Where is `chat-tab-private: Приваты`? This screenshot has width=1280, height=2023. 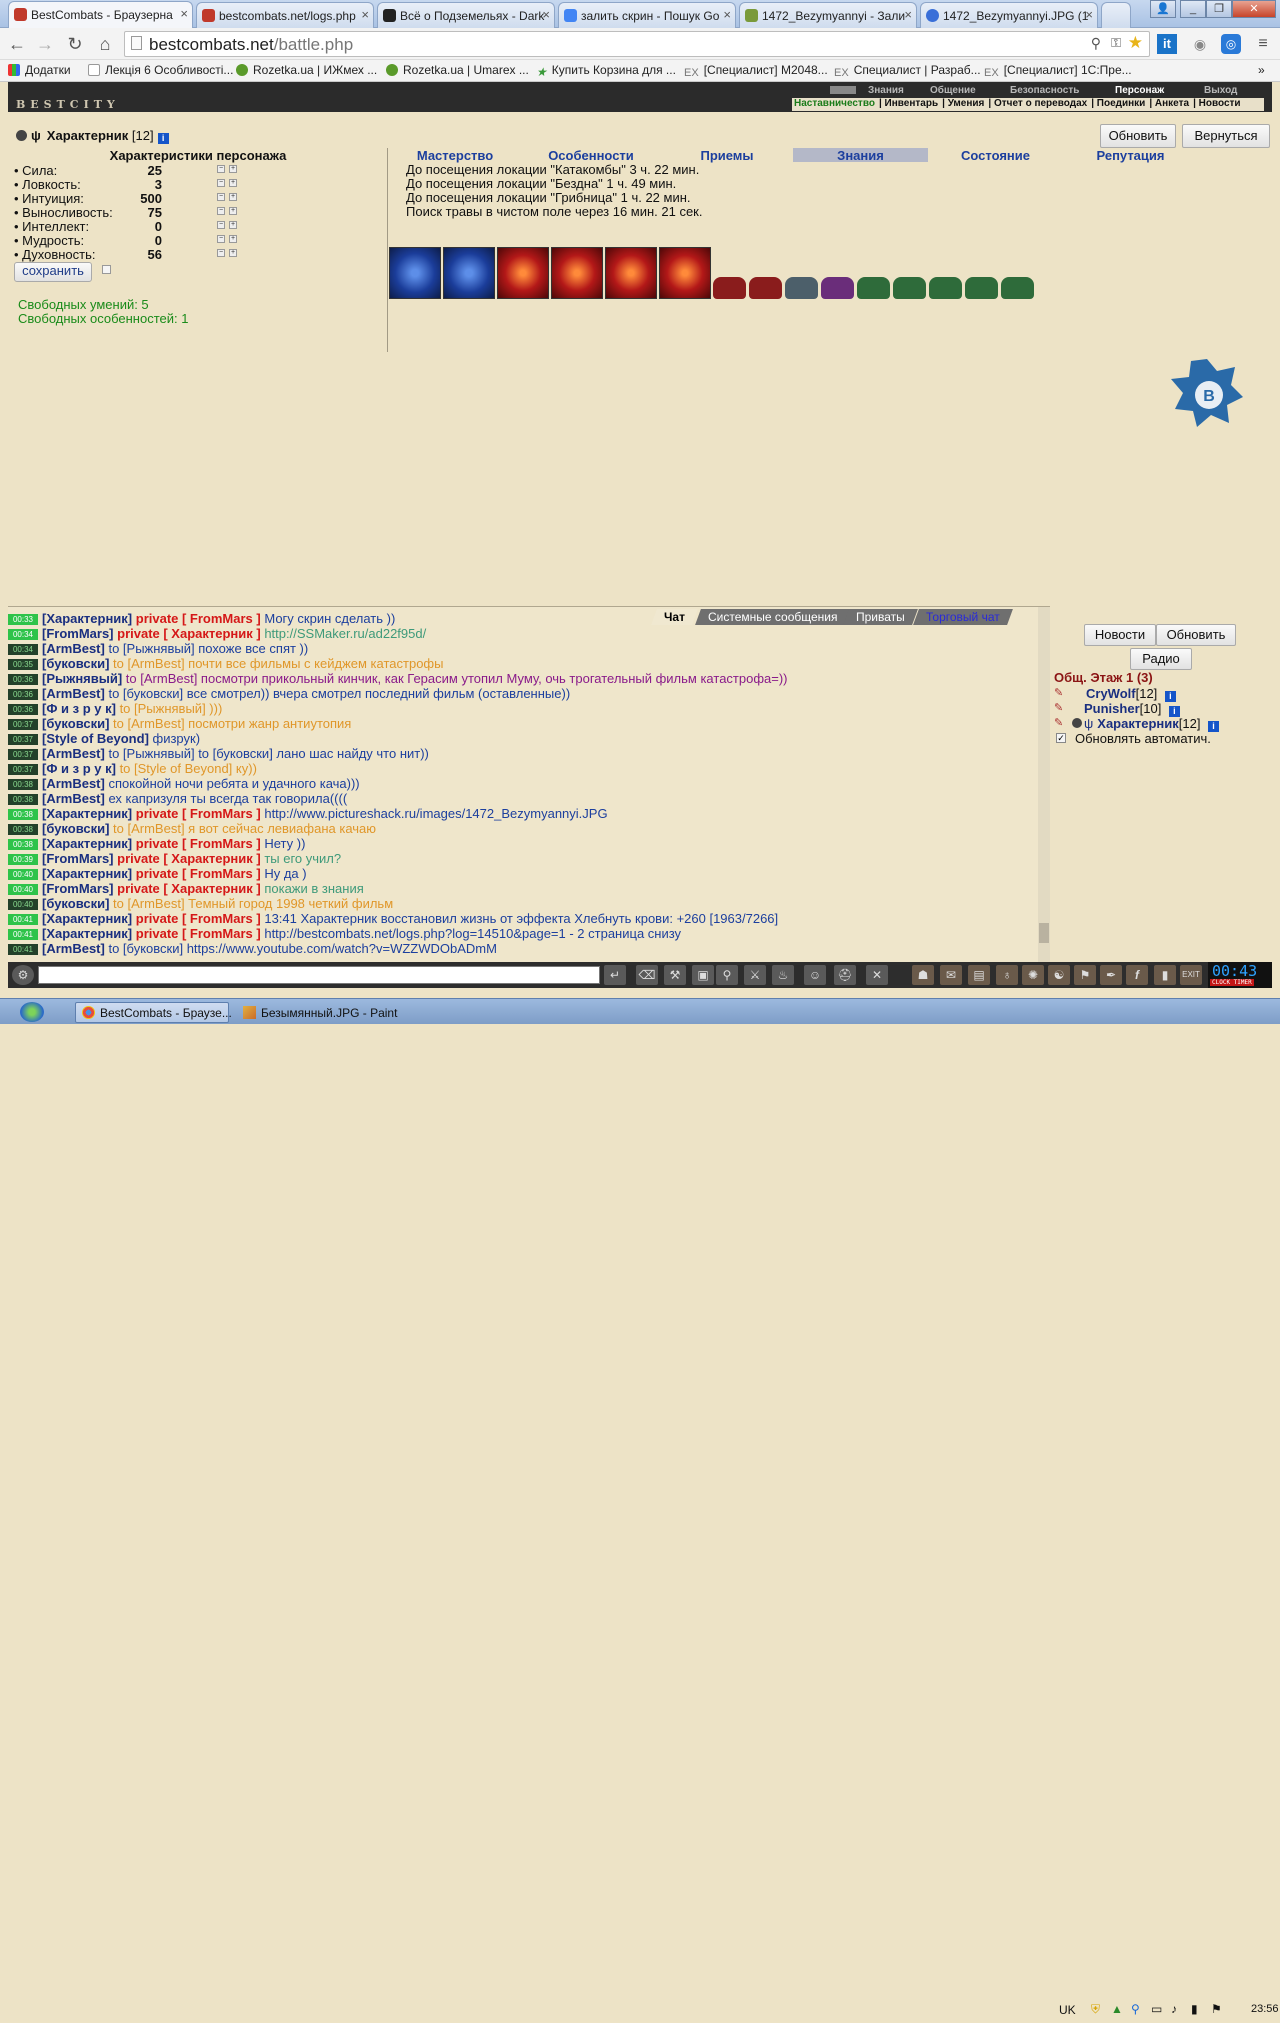
chat-tab-private: Приваты is located at coordinates (880, 617).